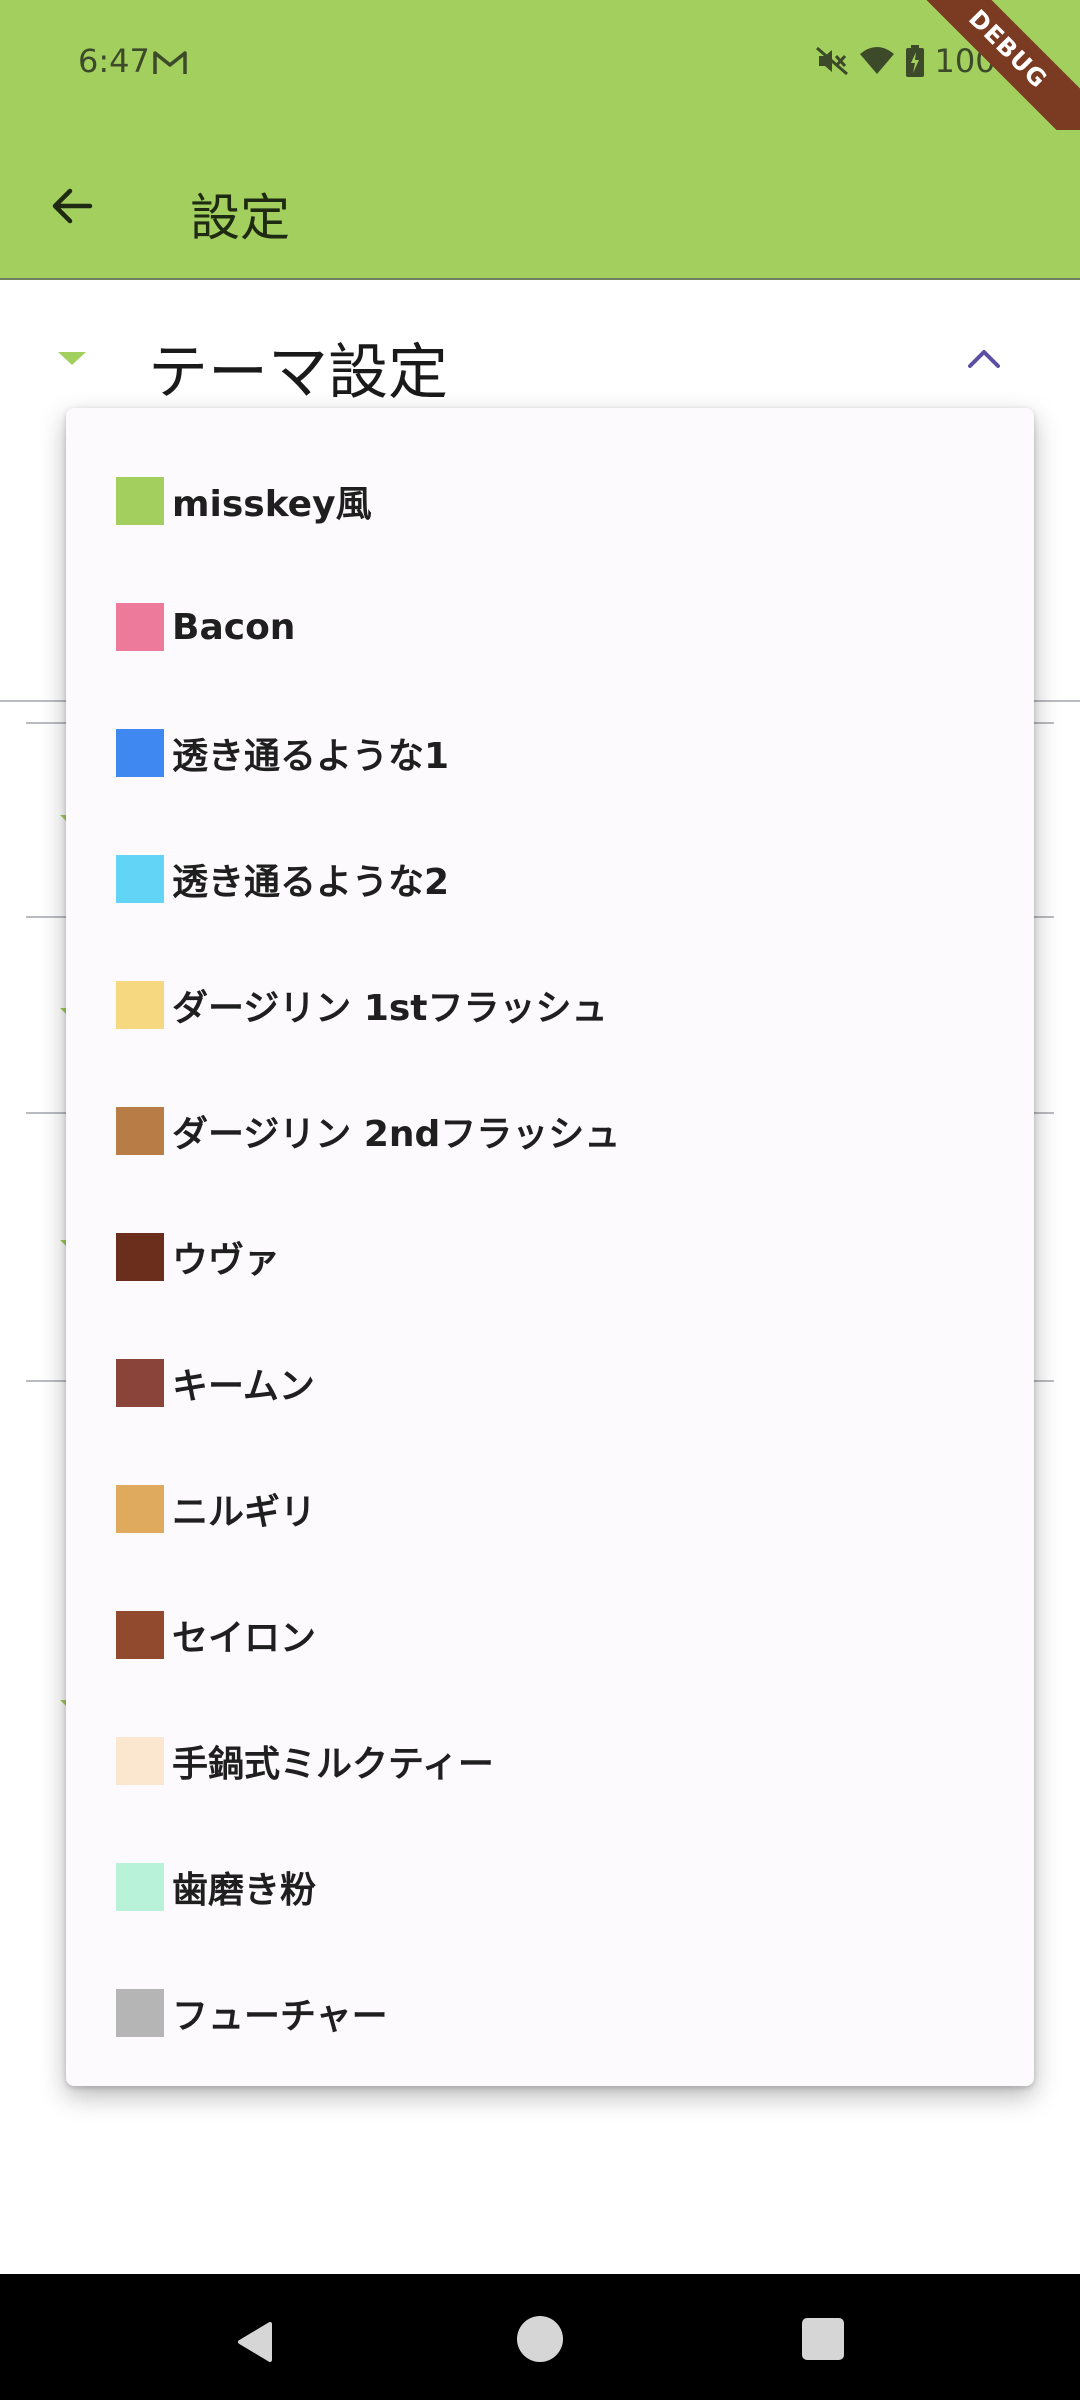 The image size is (1080, 2400). What do you see at coordinates (234, 627) in the screenshot?
I see `theme-option-label: Bacon` at bounding box center [234, 627].